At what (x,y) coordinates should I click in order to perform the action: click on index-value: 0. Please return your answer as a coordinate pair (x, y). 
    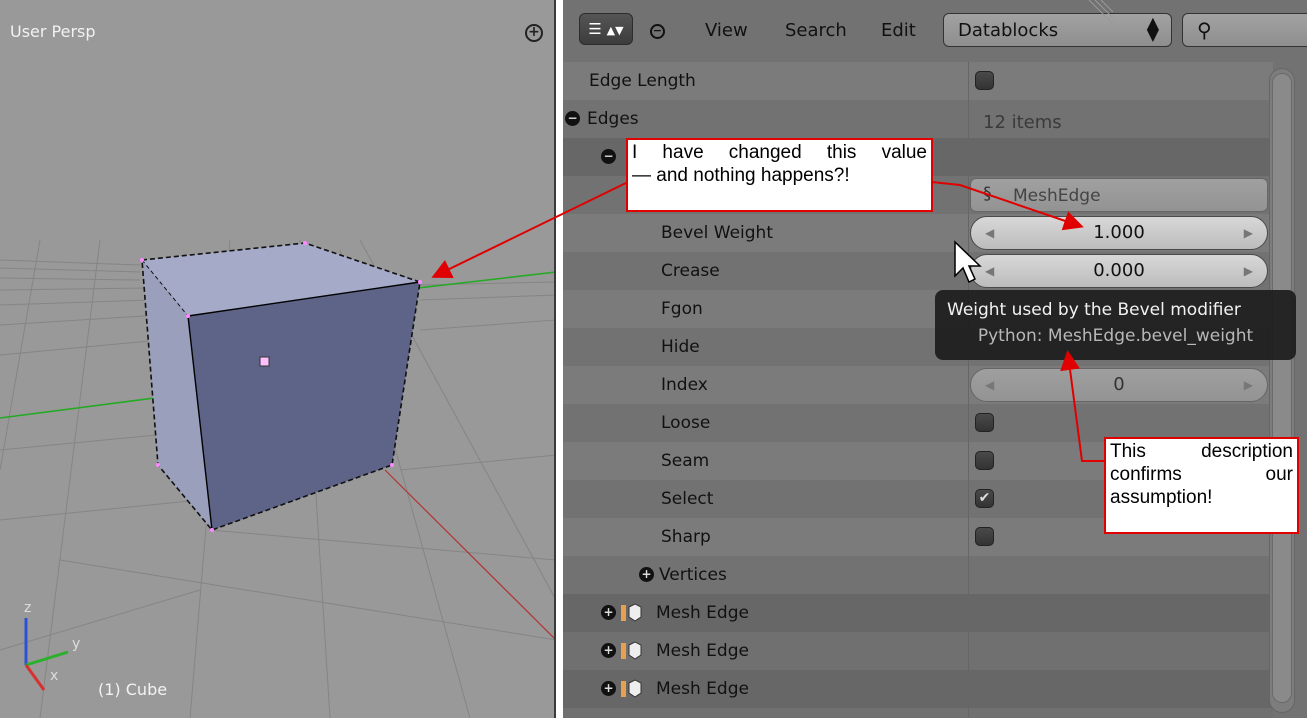
    Looking at the image, I should click on (1119, 384).